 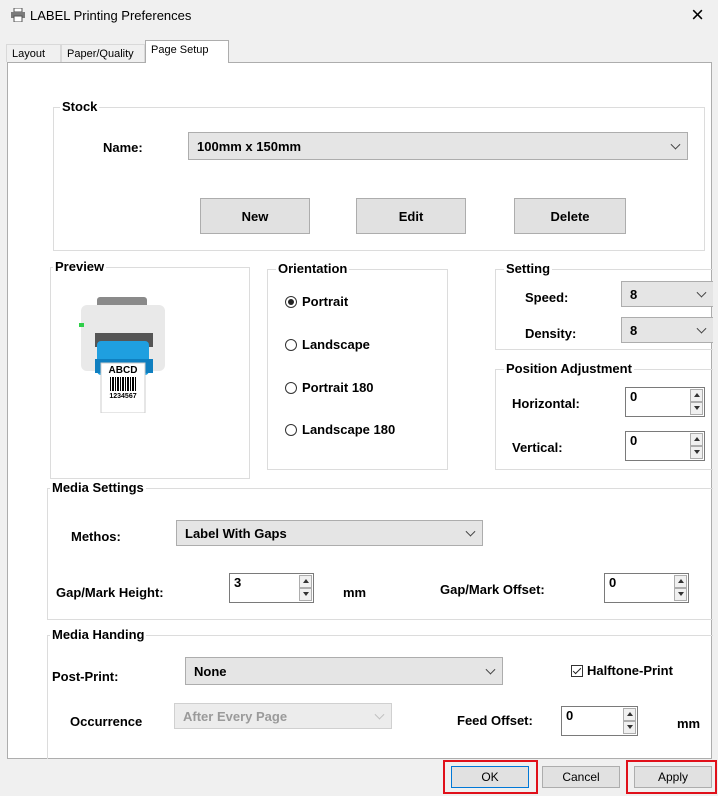 I want to click on orientation-group-title: Orientation, so click(x=313, y=269).